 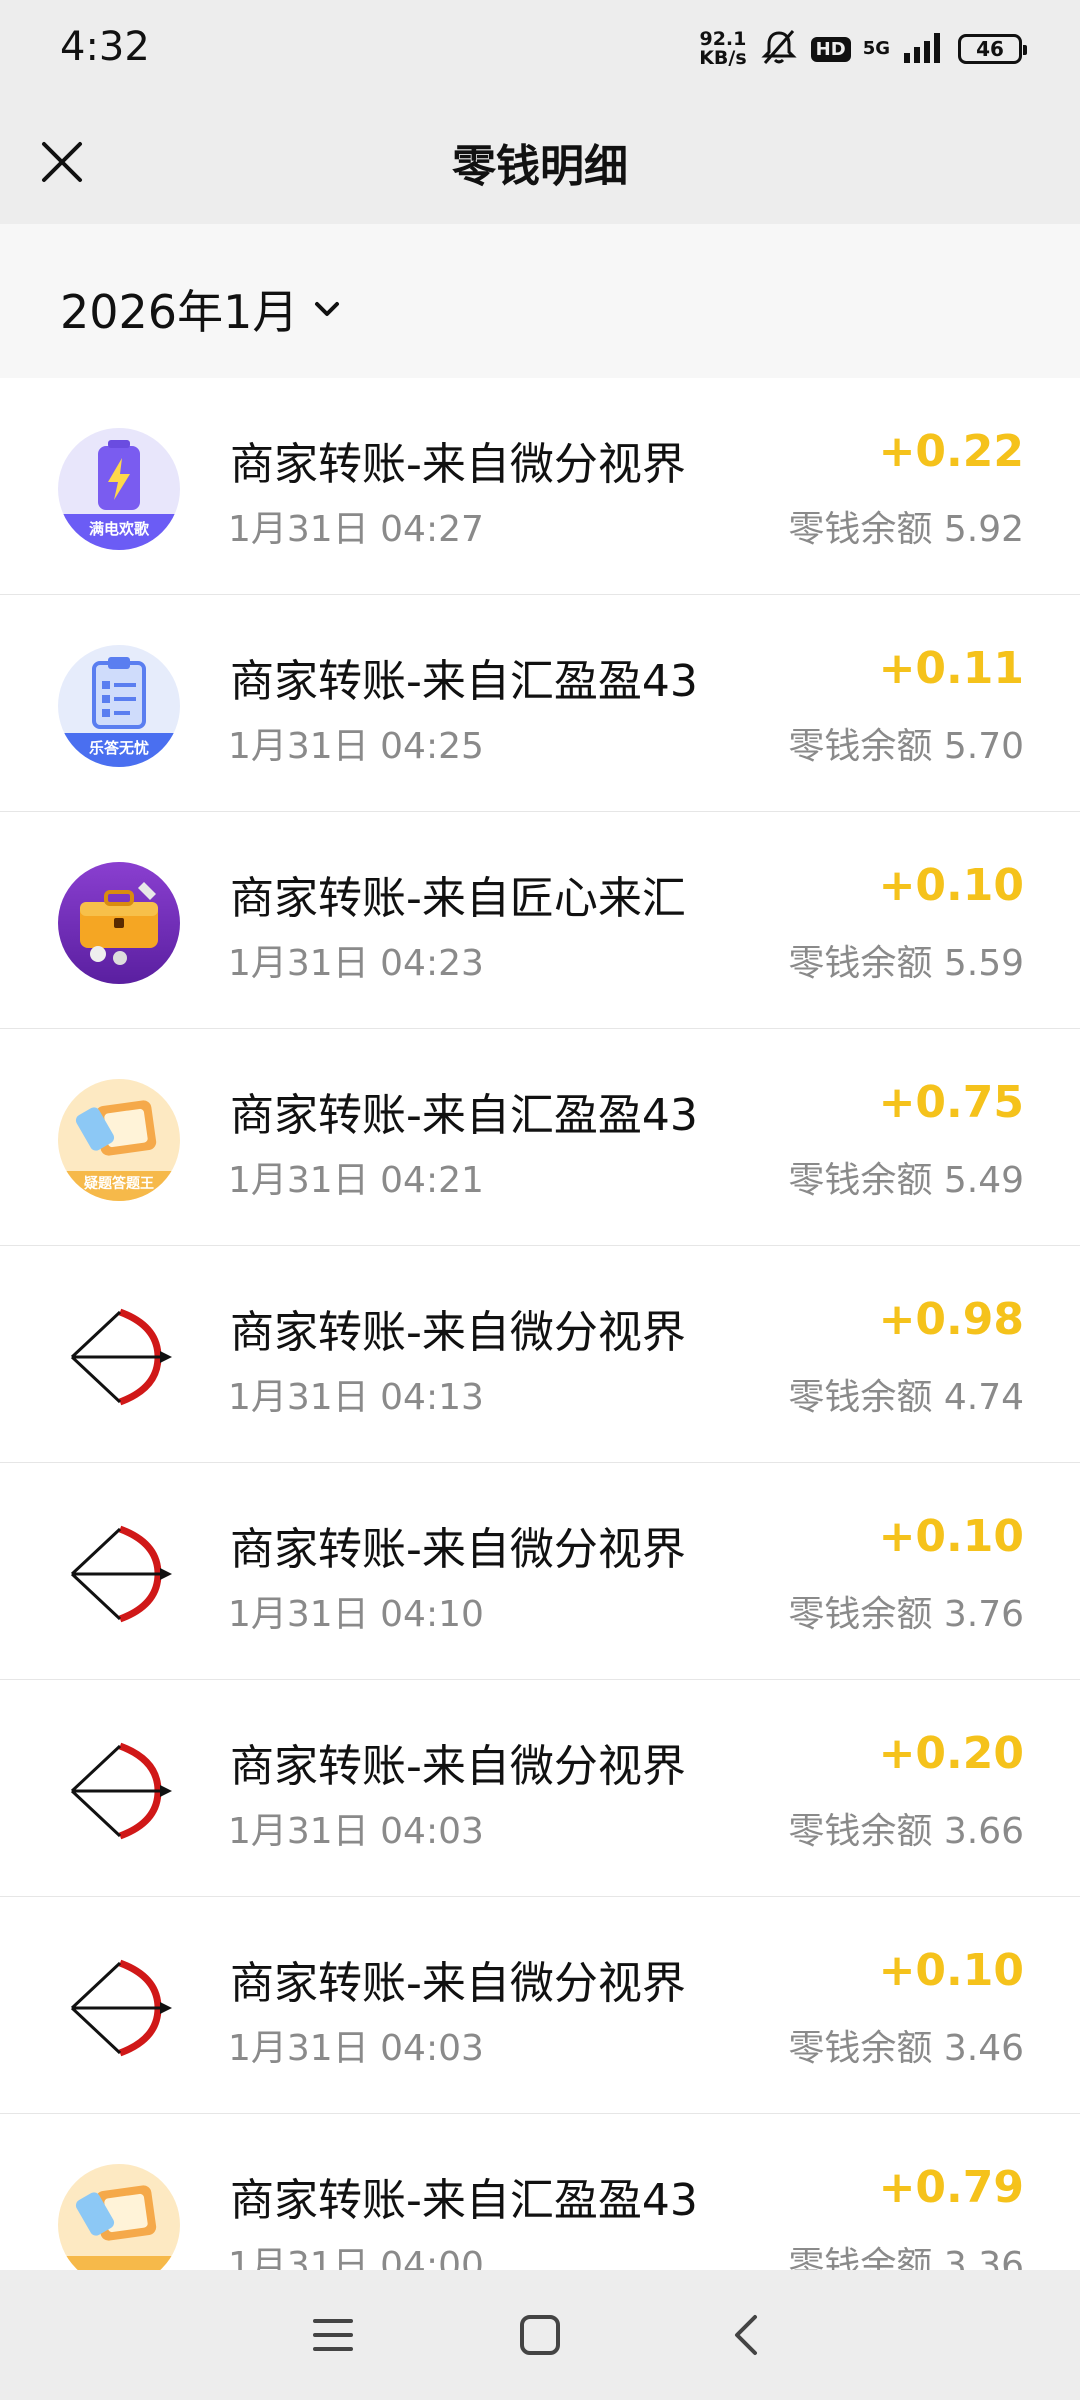 I want to click on status-icons: 92.1 KB/s HD 5G 46, so click(x=863, y=49).